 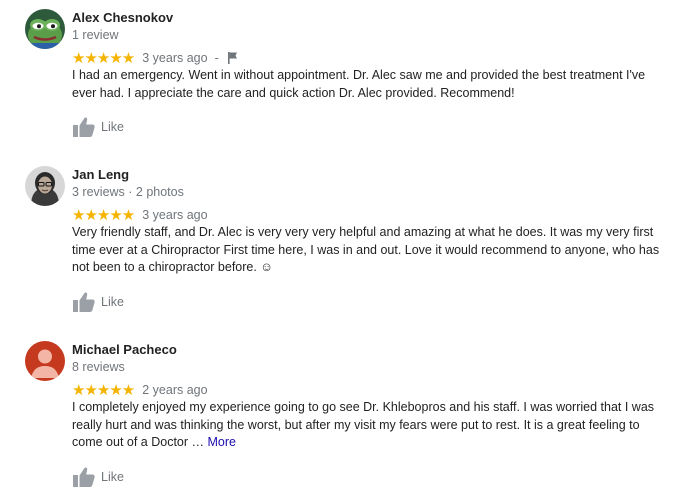 What do you see at coordinates (98, 367) in the screenshot?
I see `reviewer-meta: 8 reviews` at bounding box center [98, 367].